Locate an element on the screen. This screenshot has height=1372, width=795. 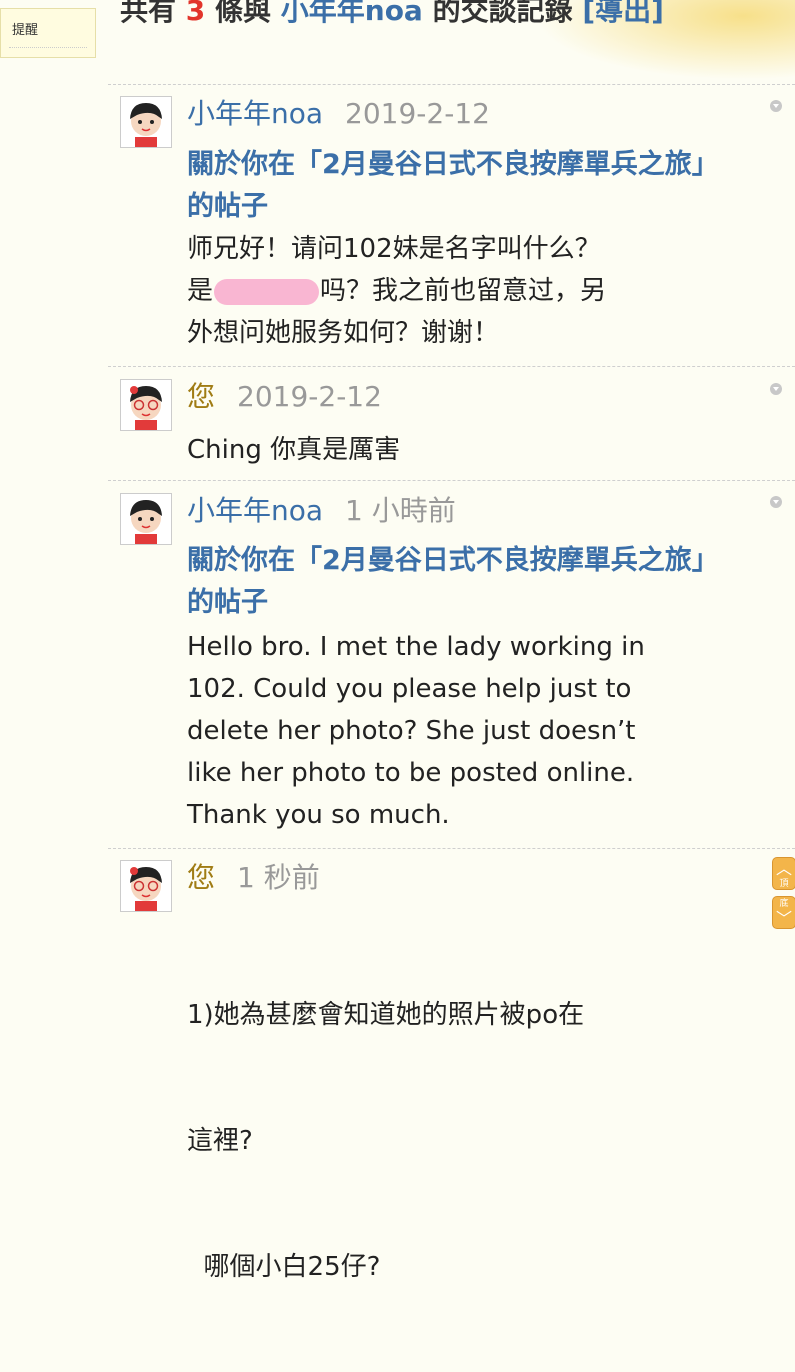
message-body: Ching 你真是厲害 is located at coordinates (294, 450).